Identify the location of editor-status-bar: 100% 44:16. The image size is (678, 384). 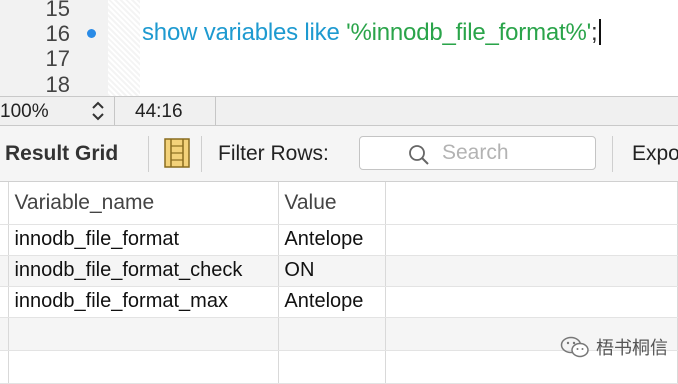
(339, 111).